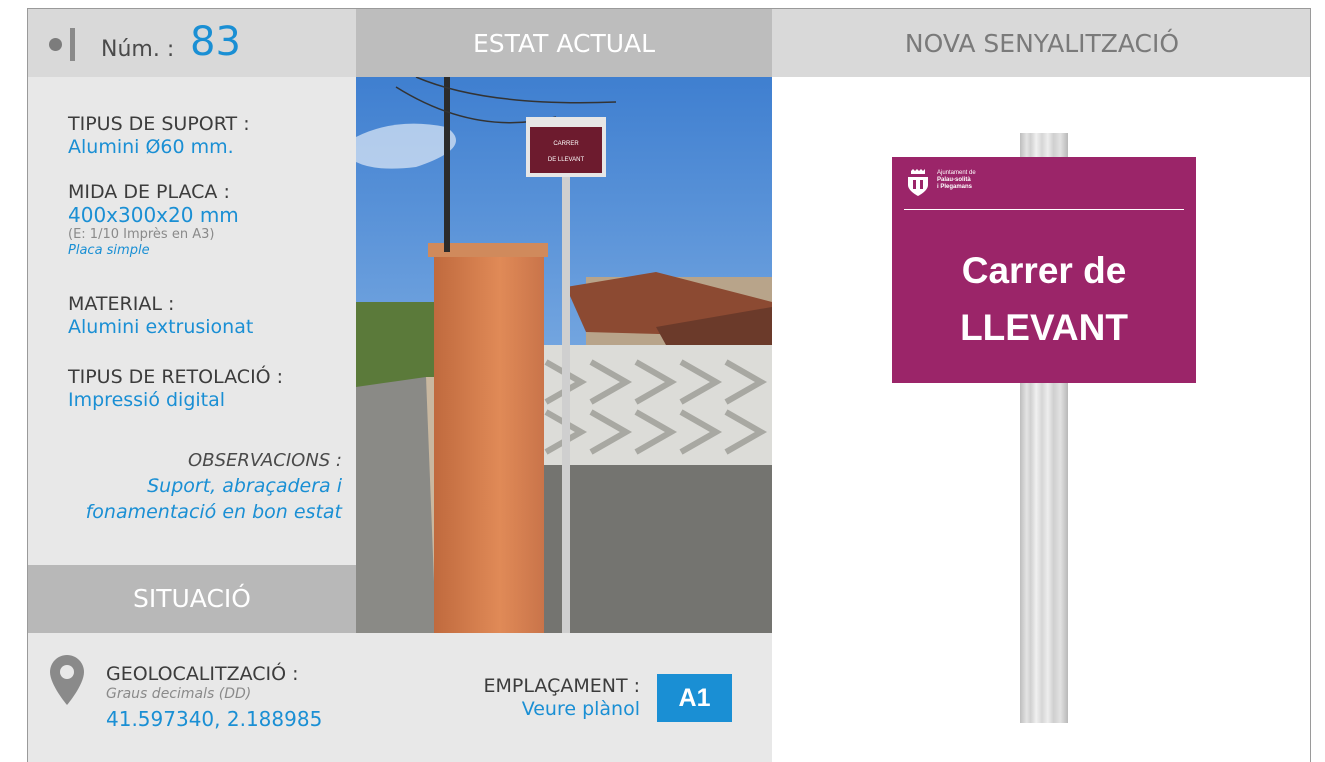  What do you see at coordinates (55, 44) in the screenshot?
I see `record-dot-icon` at bounding box center [55, 44].